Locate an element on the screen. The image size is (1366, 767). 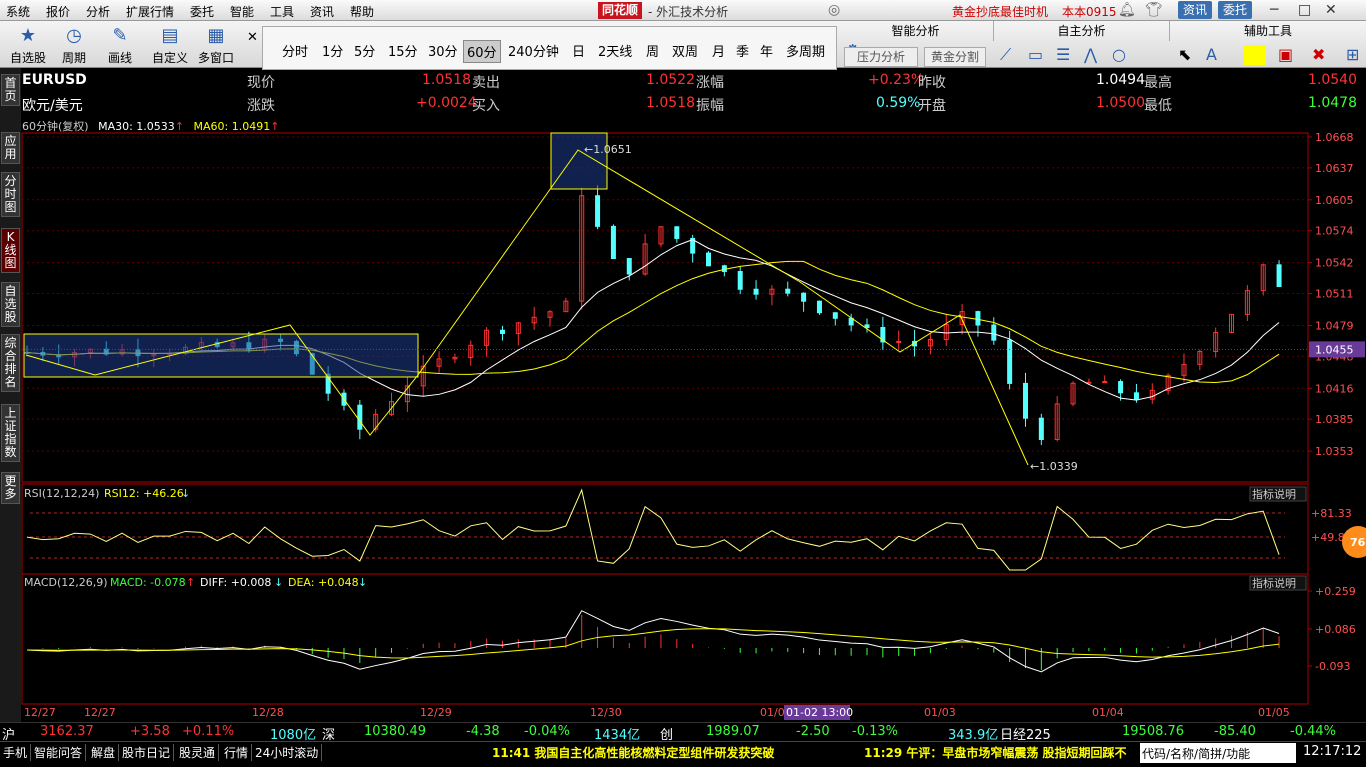
nikkei-pct: -0.44% is located at coordinates (1313, 731).